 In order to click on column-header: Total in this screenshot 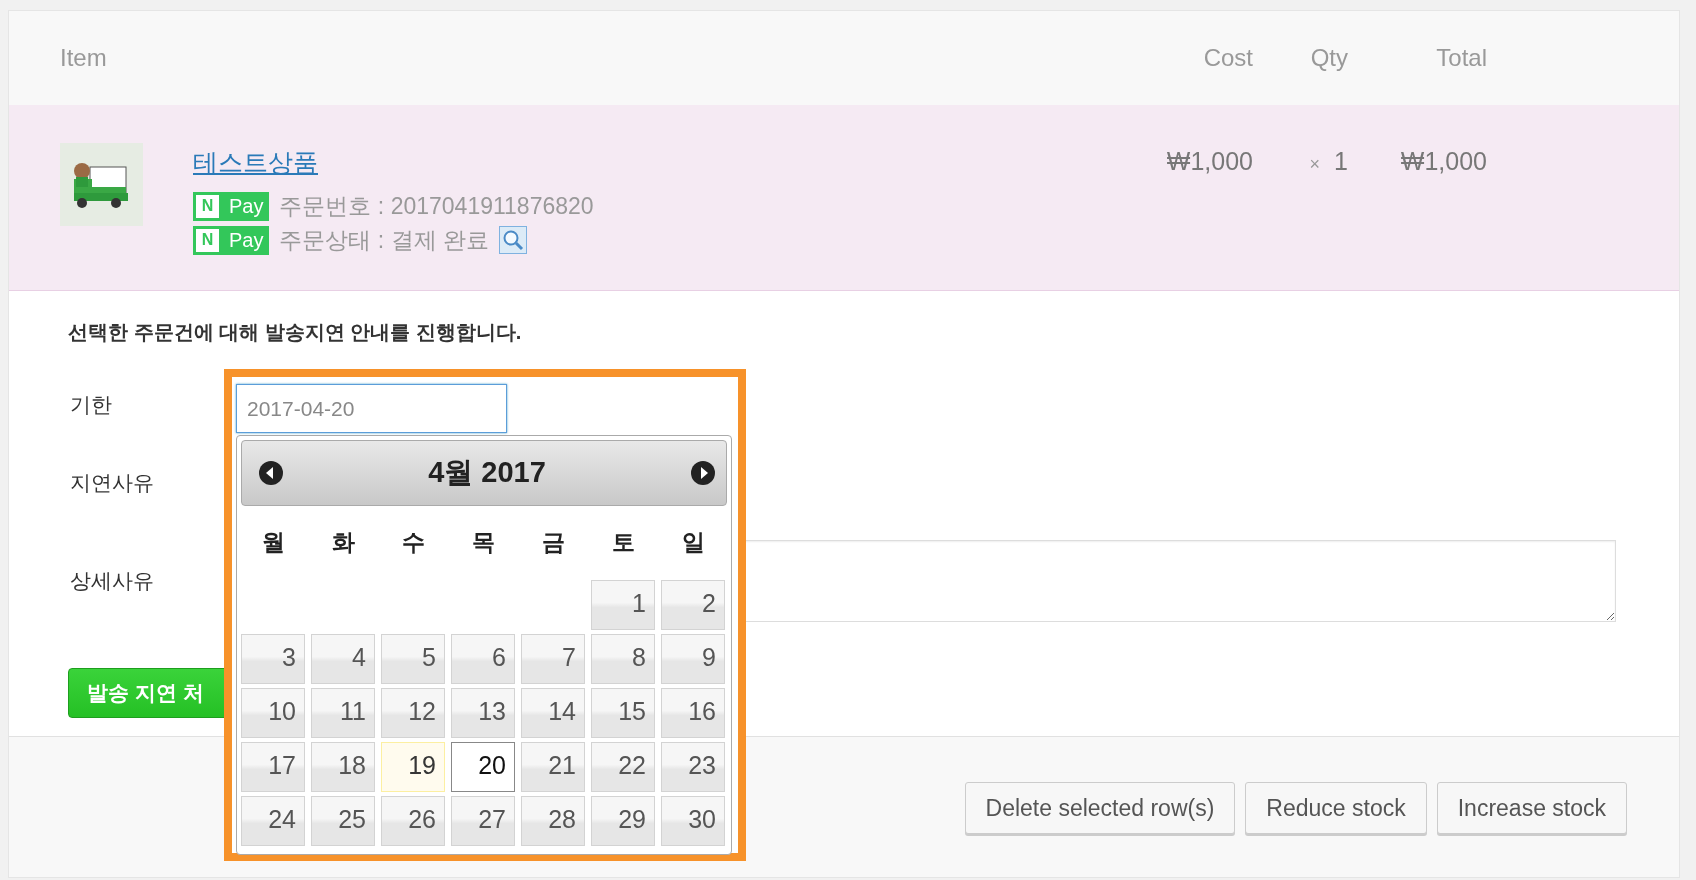, I will do `click(1461, 57)`.